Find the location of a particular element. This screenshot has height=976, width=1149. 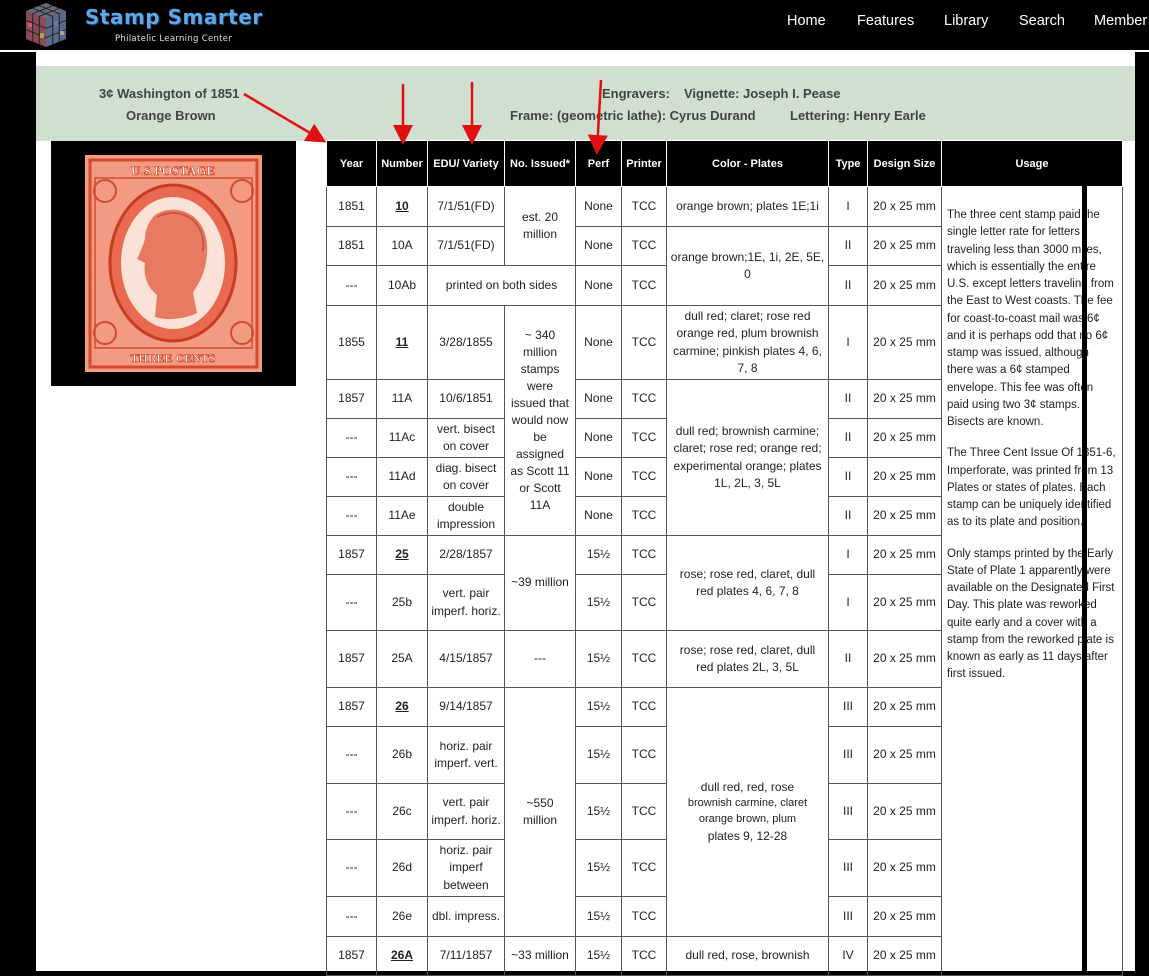

nav-library-link: Library is located at coordinates (966, 21).